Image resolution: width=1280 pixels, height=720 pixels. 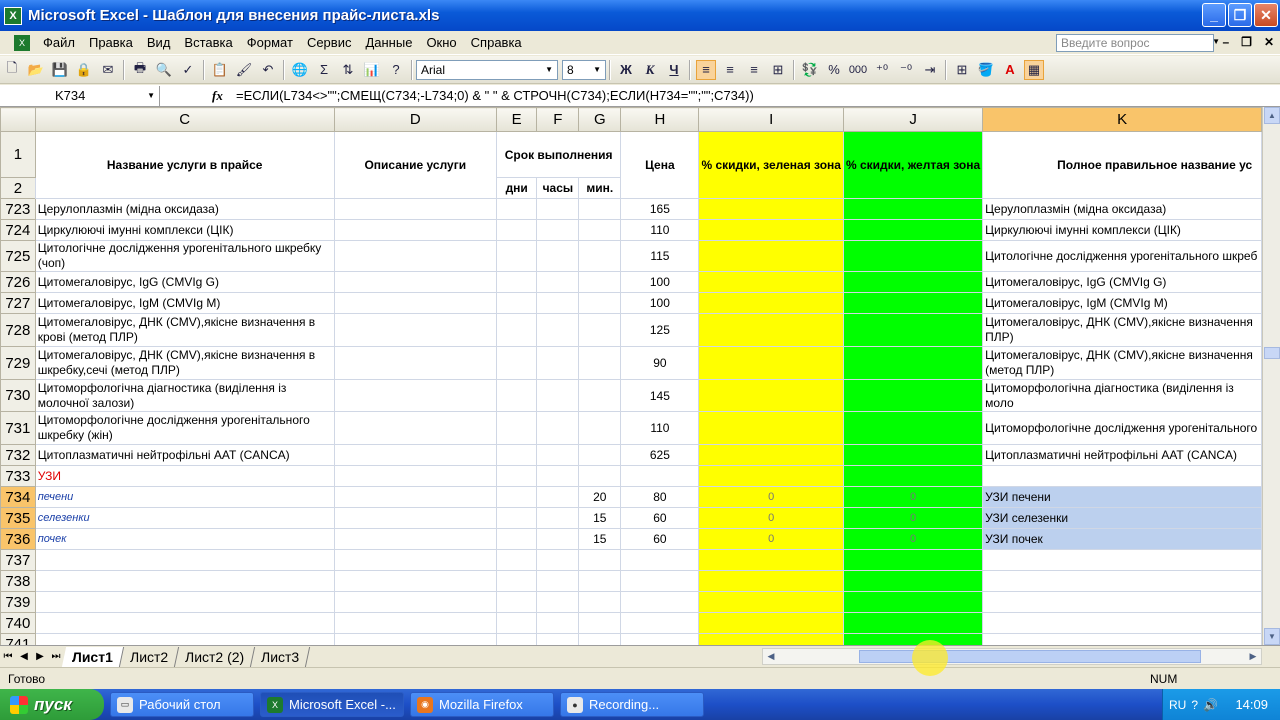 I want to click on cell-price: 165, so click(x=660, y=209).